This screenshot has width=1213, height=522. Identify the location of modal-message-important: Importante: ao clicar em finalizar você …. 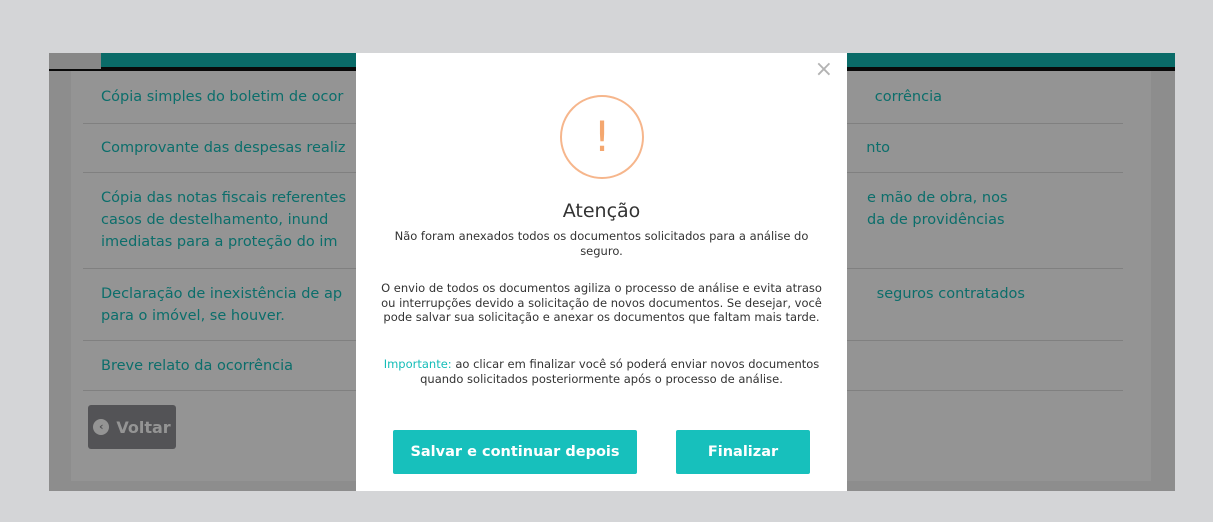
(601, 371).